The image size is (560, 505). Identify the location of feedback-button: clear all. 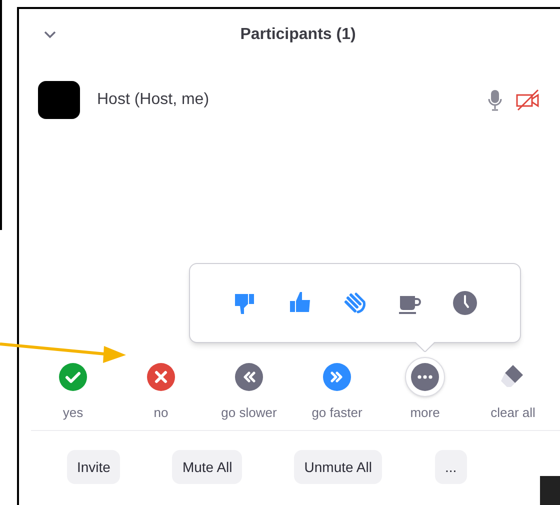
(513, 389).